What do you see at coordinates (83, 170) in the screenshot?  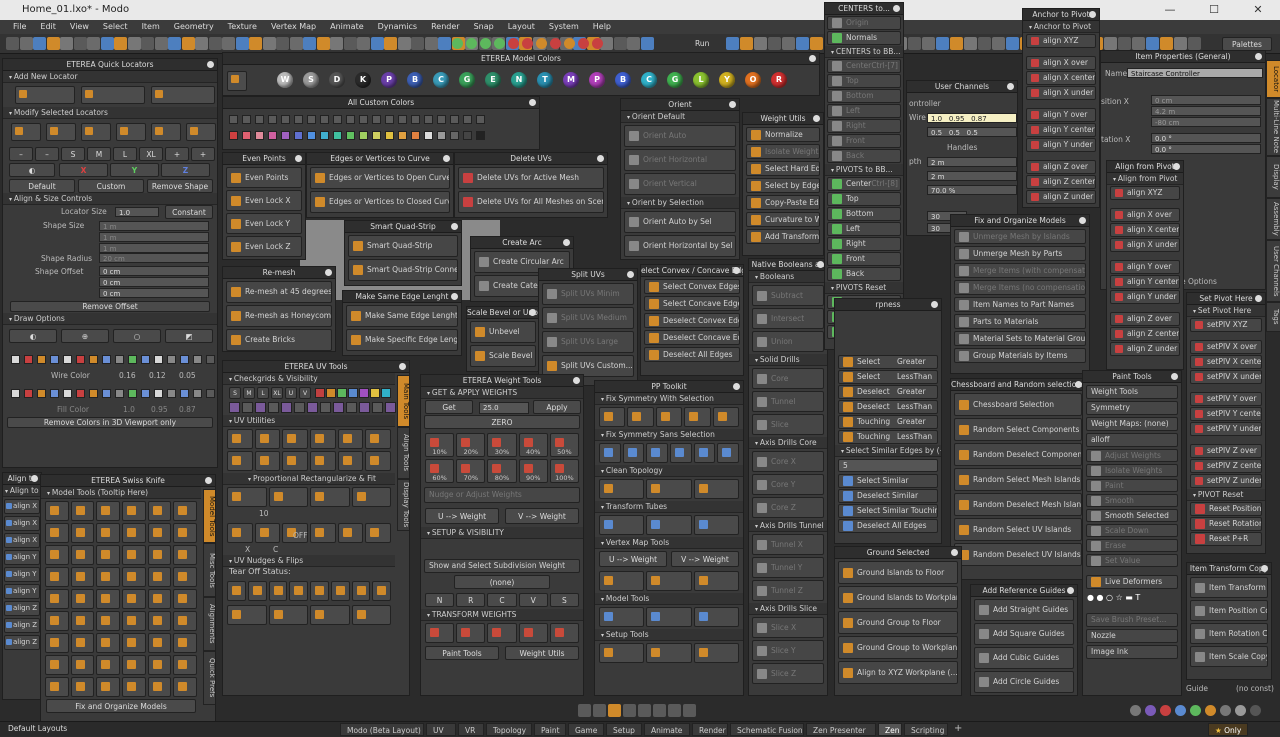 I see `axis-x-button: X` at bounding box center [83, 170].